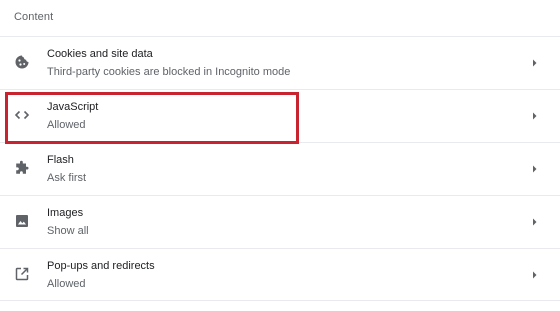 The height and width of the screenshot is (311, 560). What do you see at coordinates (22, 62) in the screenshot?
I see `cookie-icon` at bounding box center [22, 62].